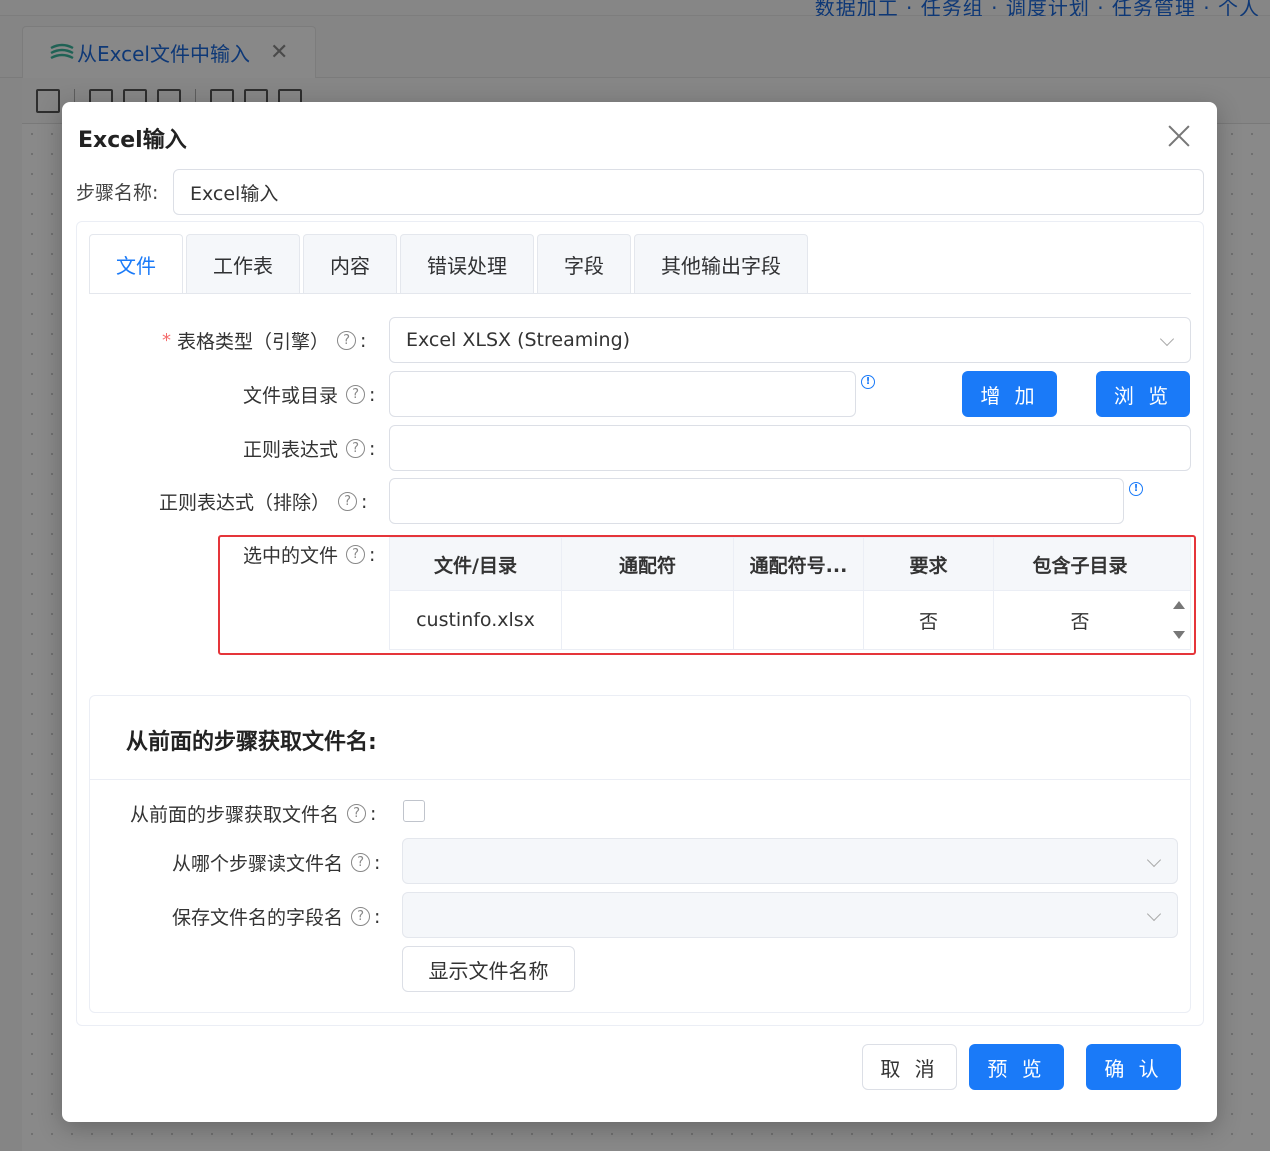  Describe the element at coordinates (414, 811) in the screenshot. I see `accept-filenames-checkbox` at that location.